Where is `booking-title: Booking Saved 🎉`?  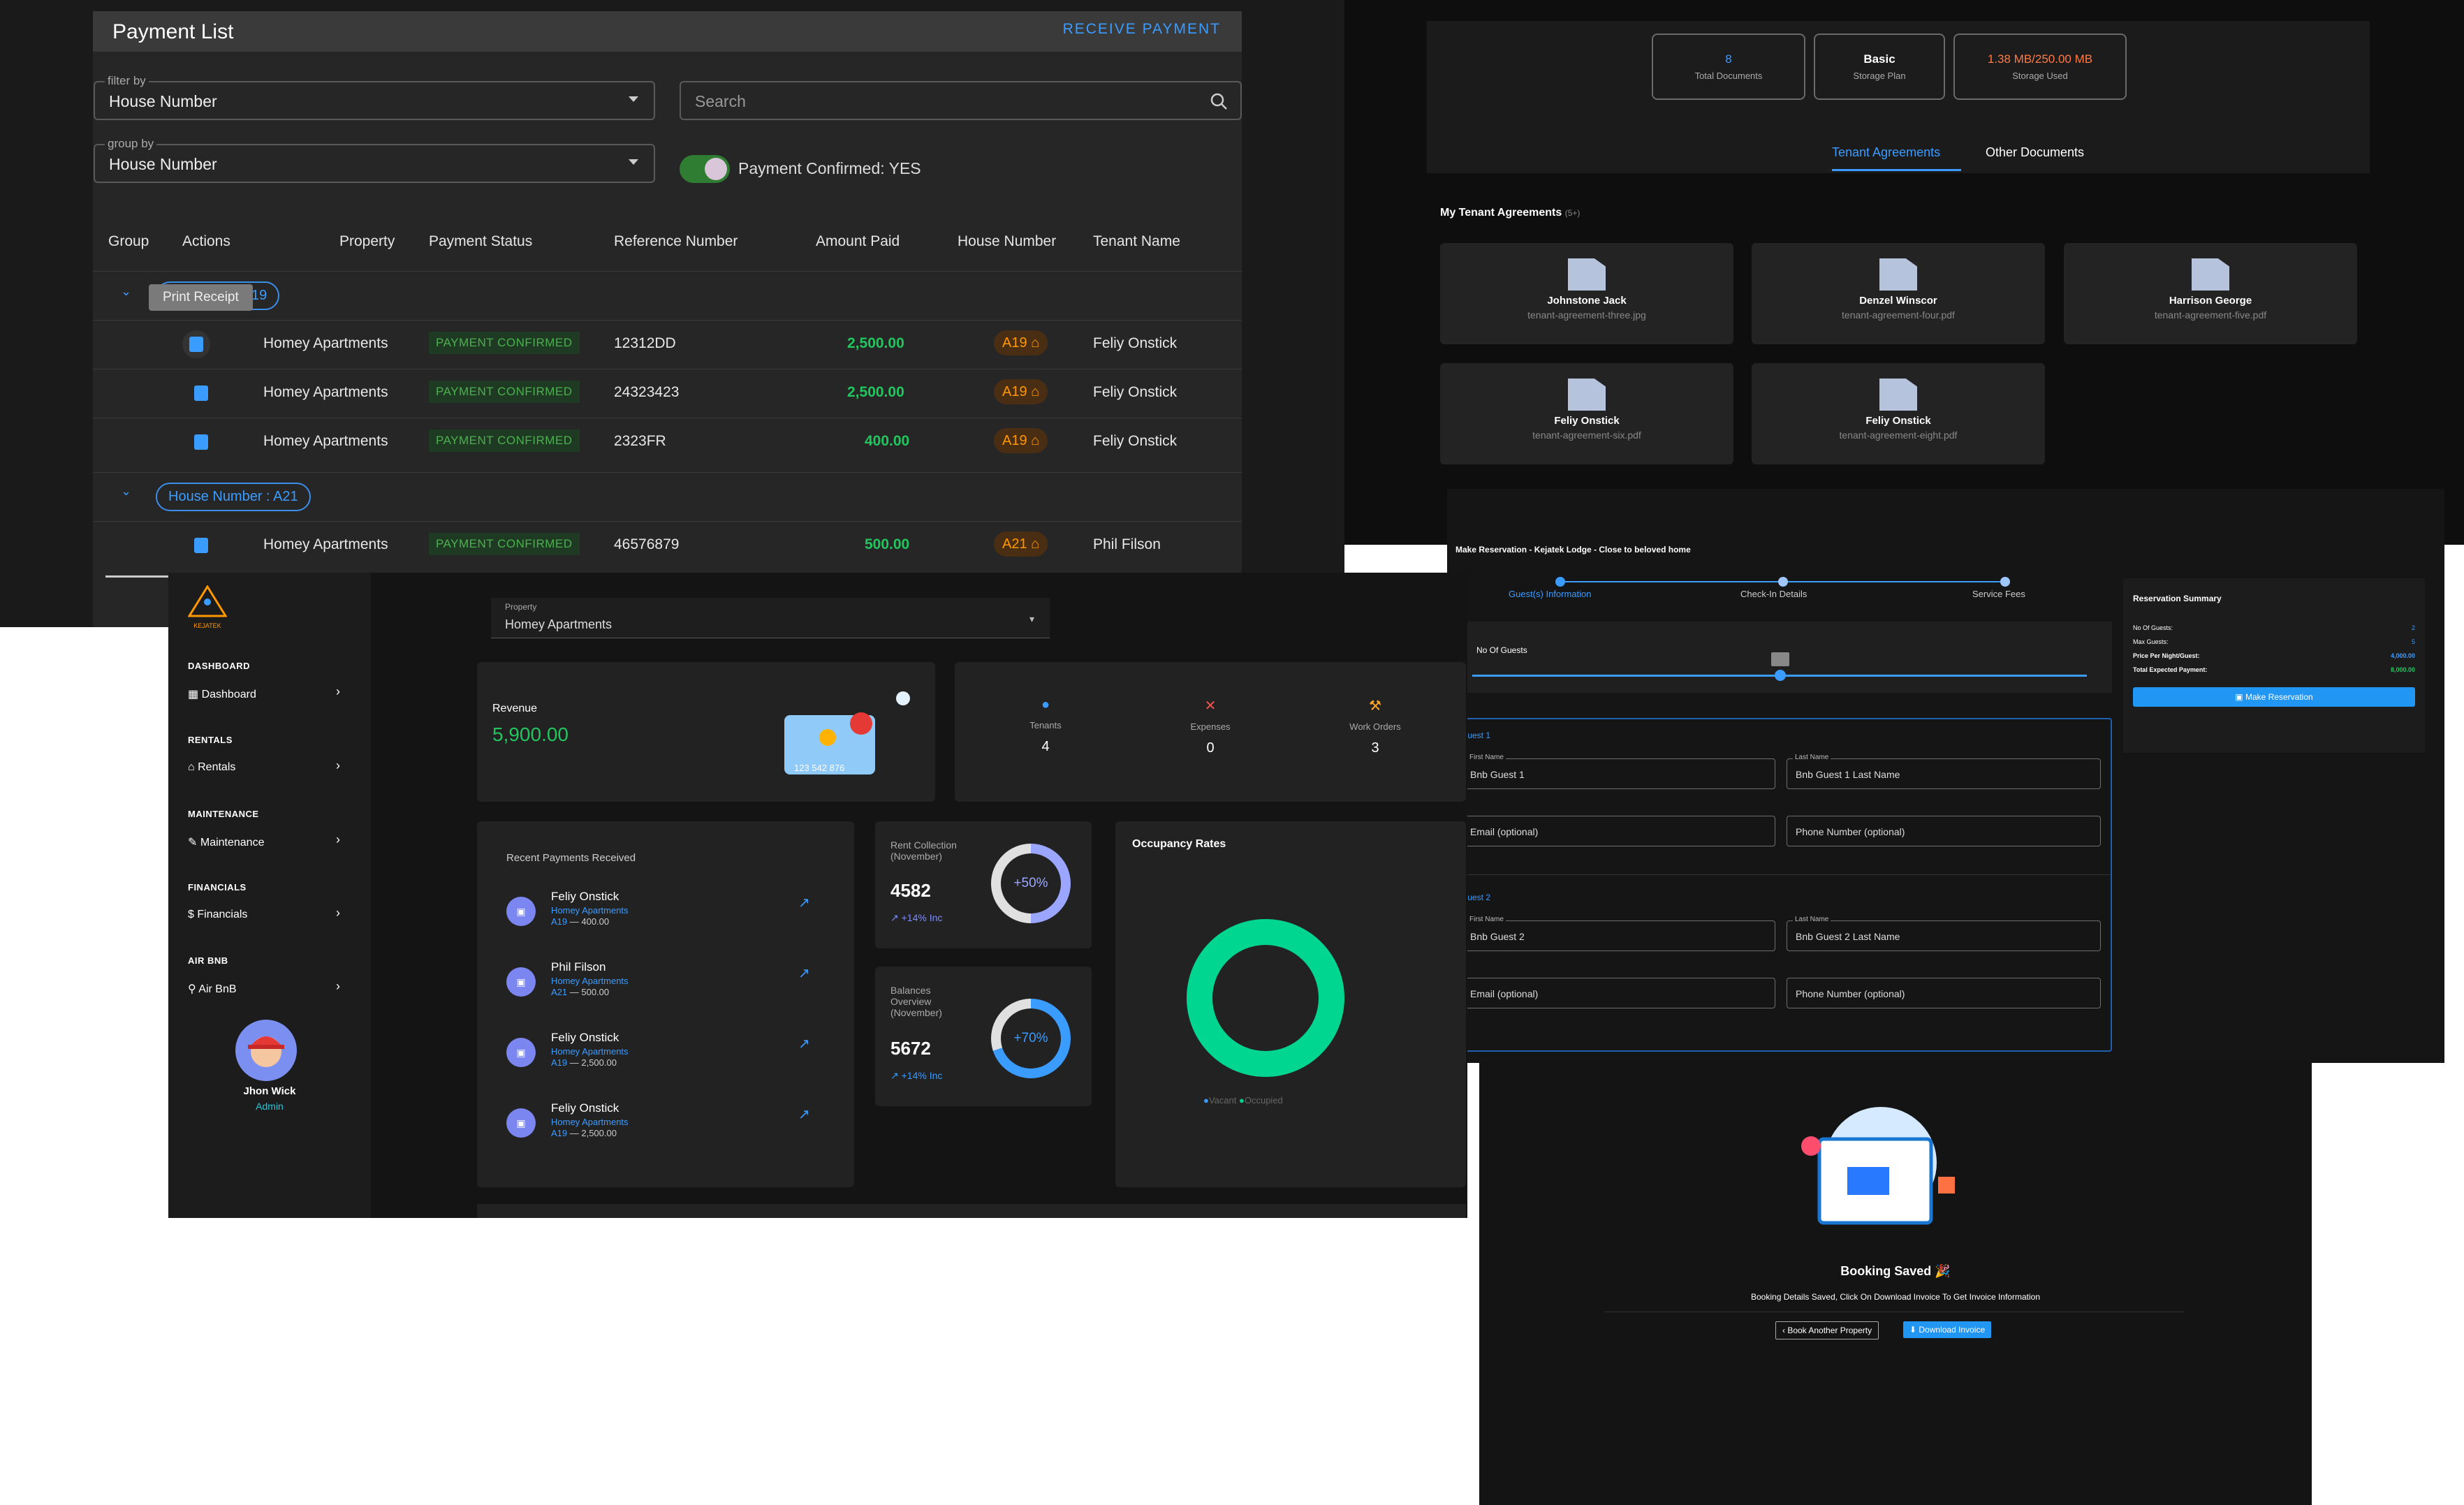
booking-title: Booking Saved 🎉 is located at coordinates (1896, 1271).